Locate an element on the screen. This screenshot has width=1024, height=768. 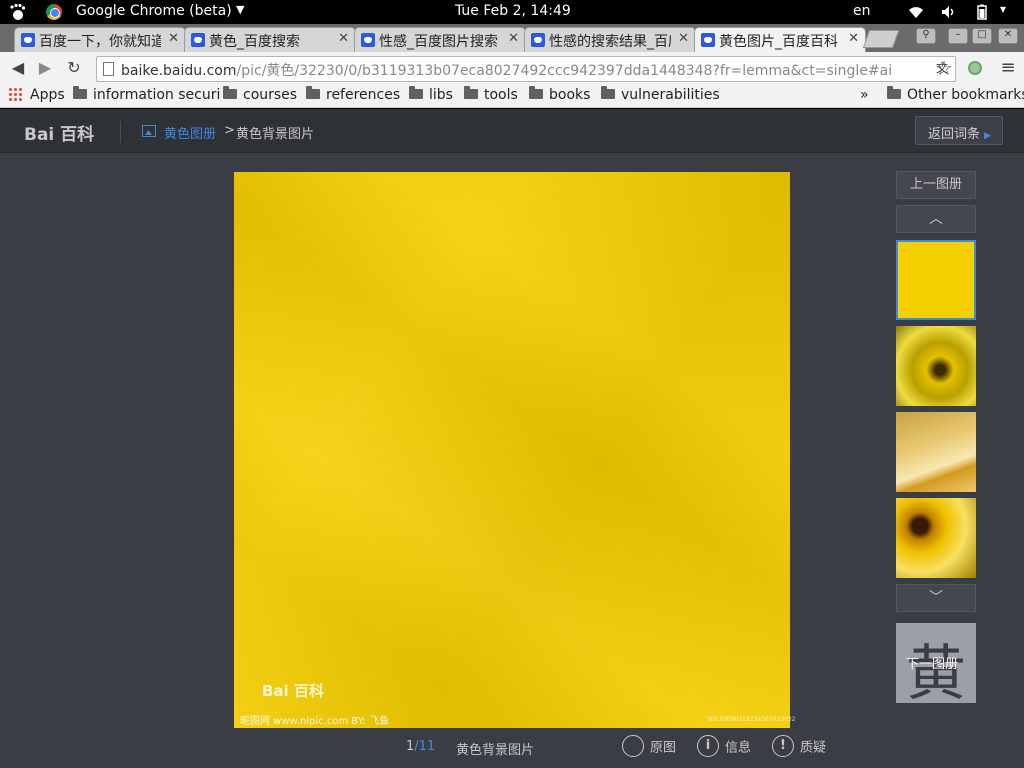
next-album-button: 黄 下一图册 is located at coordinates (936, 666).